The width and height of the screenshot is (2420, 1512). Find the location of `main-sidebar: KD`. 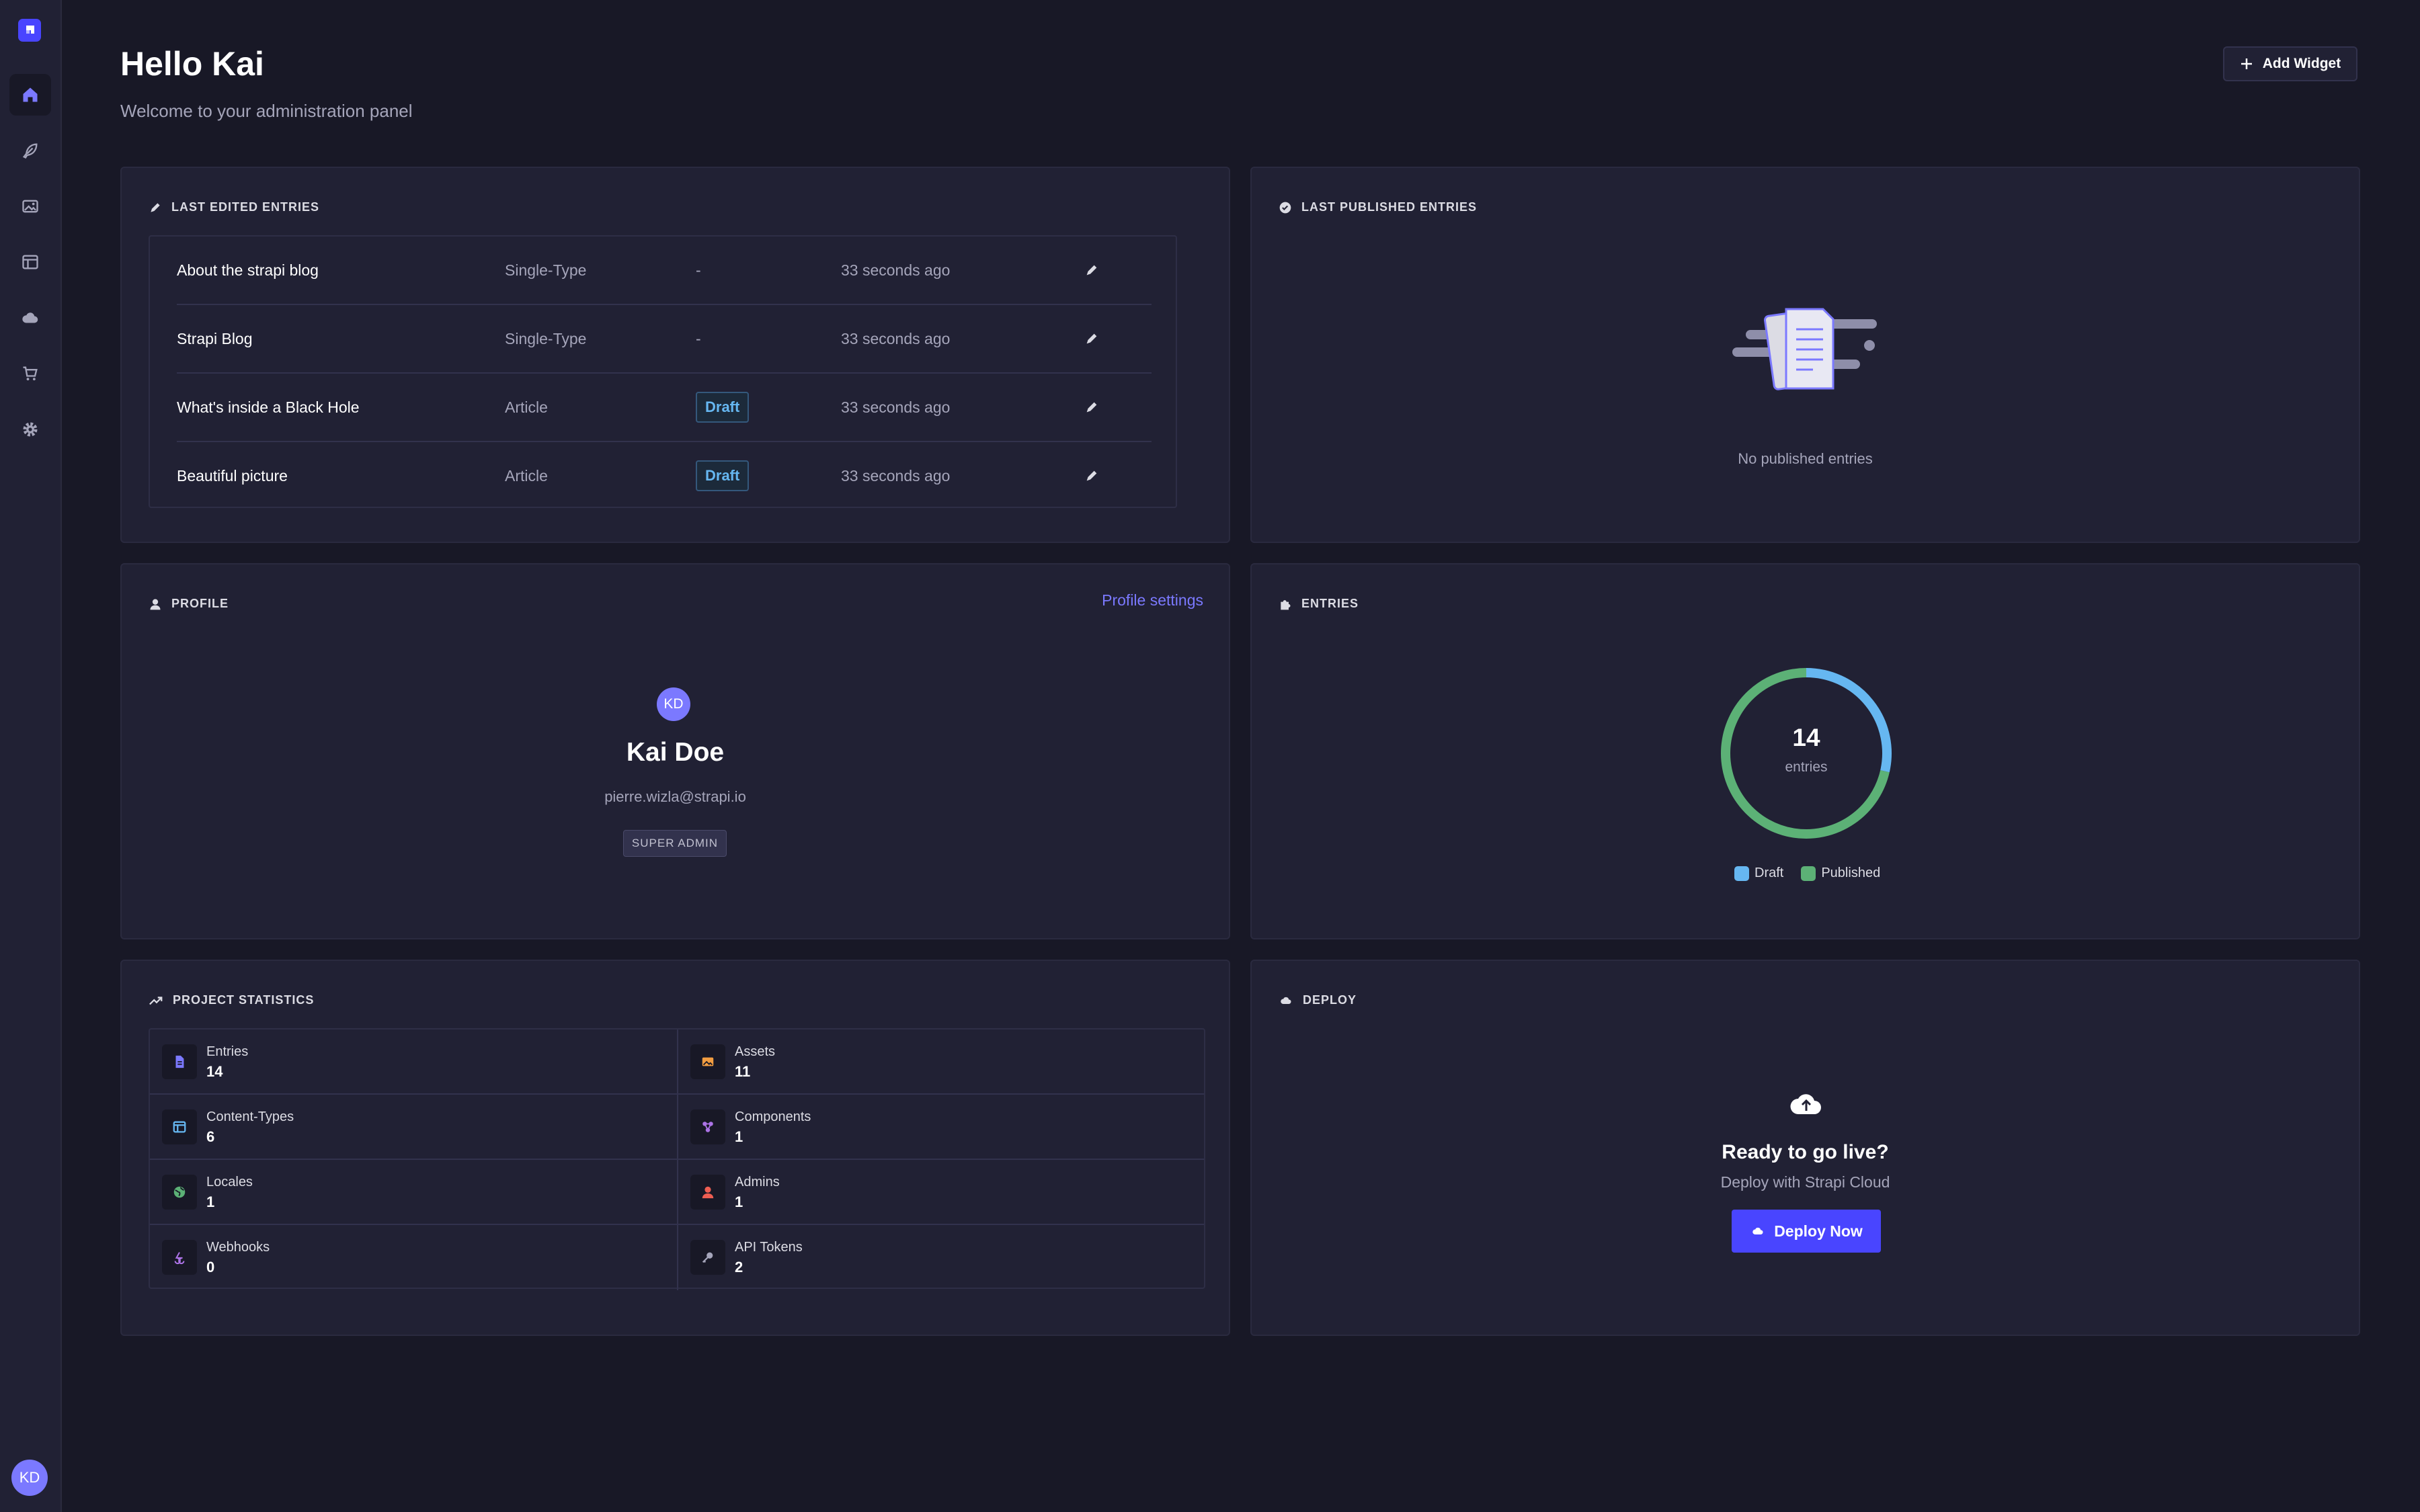

main-sidebar: KD is located at coordinates (31, 756).